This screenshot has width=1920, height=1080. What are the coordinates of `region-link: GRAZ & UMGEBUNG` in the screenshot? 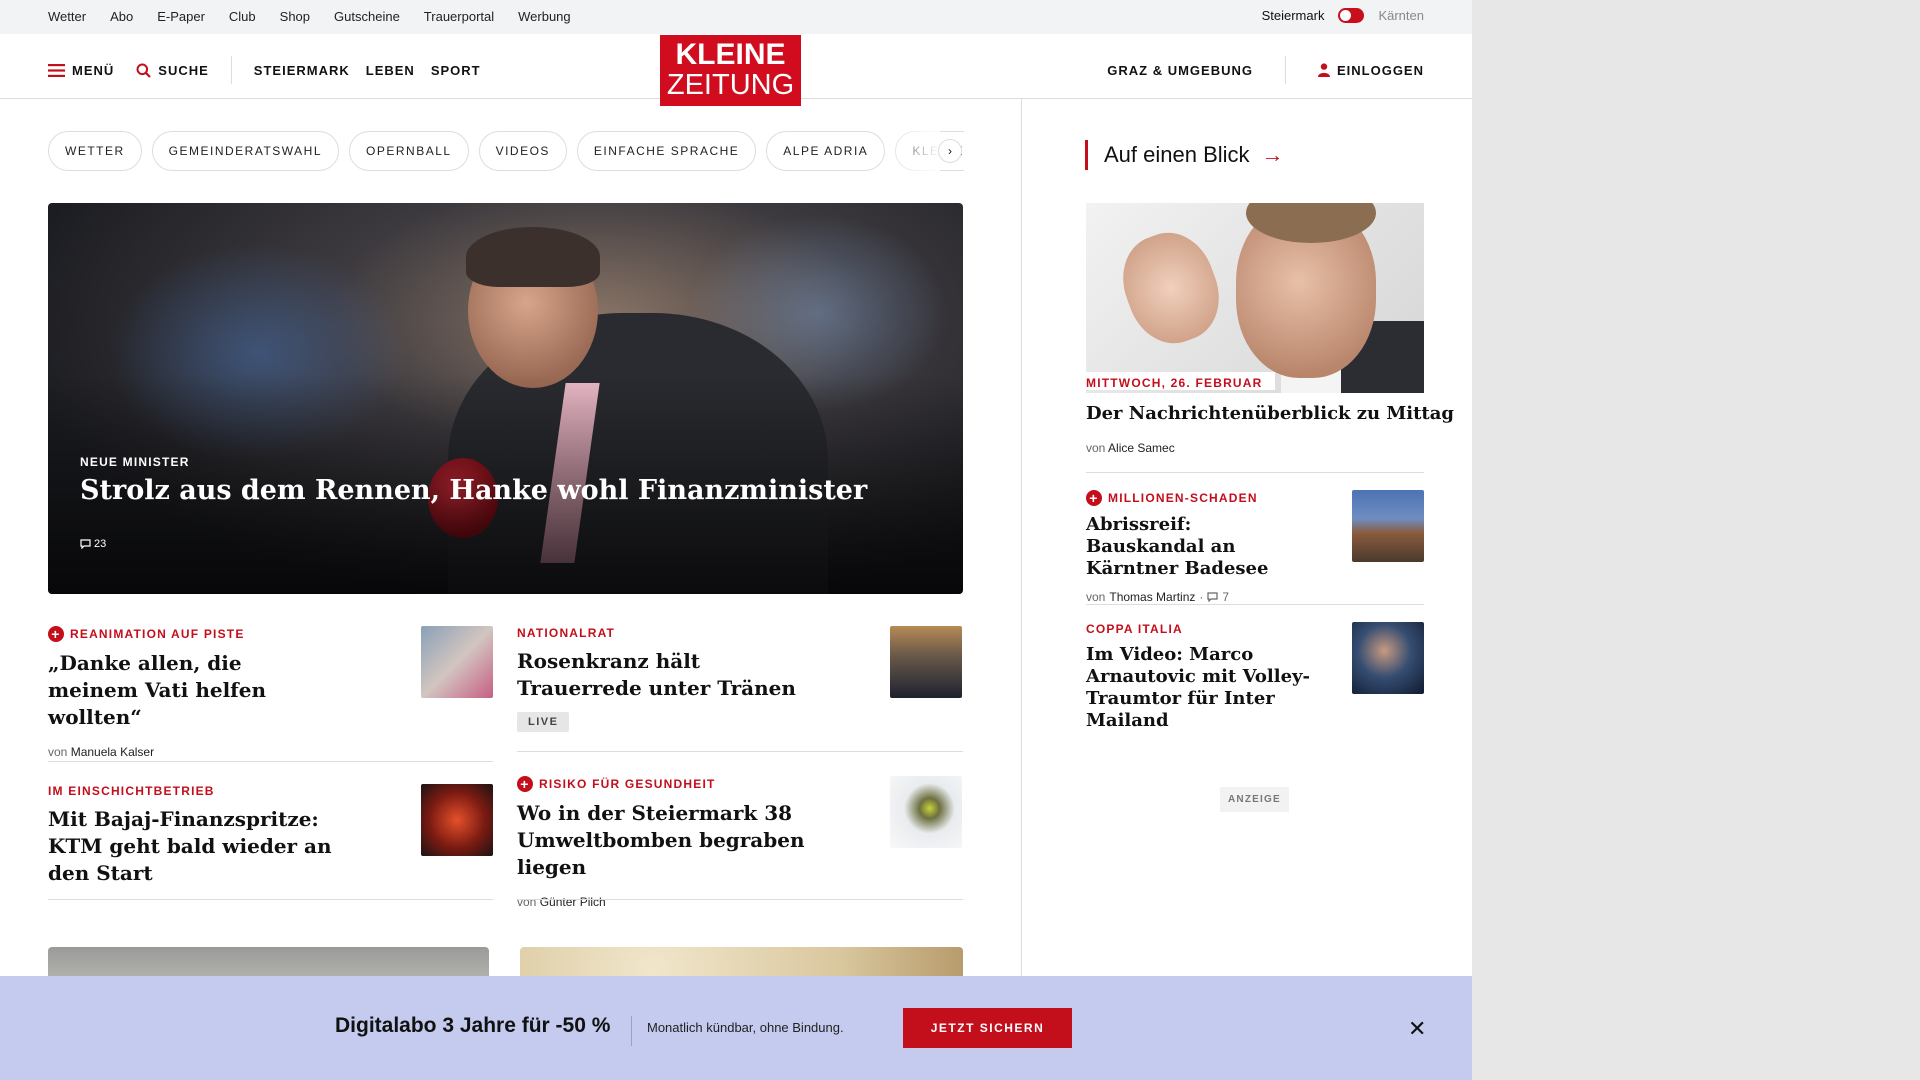 It's located at (1180, 70).